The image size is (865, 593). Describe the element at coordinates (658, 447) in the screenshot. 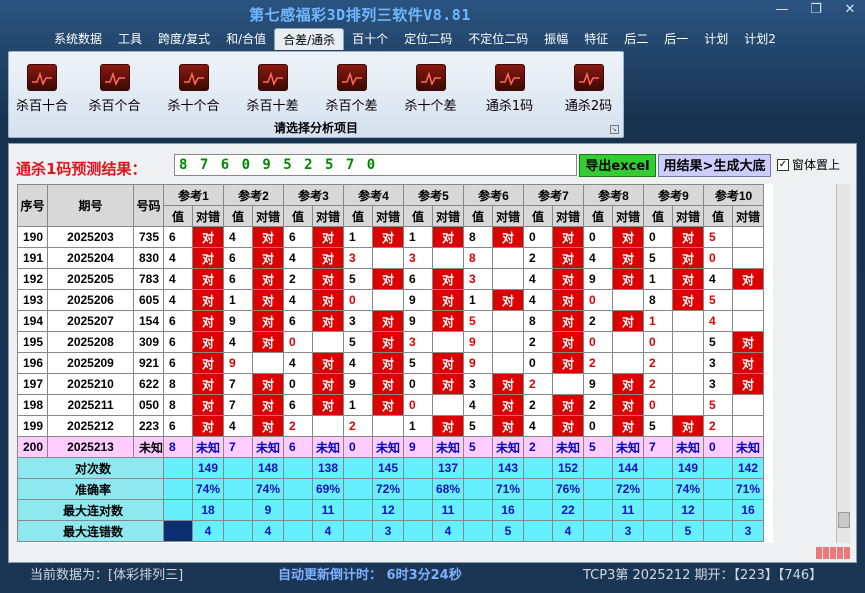

I see `value-cell: 7` at that location.